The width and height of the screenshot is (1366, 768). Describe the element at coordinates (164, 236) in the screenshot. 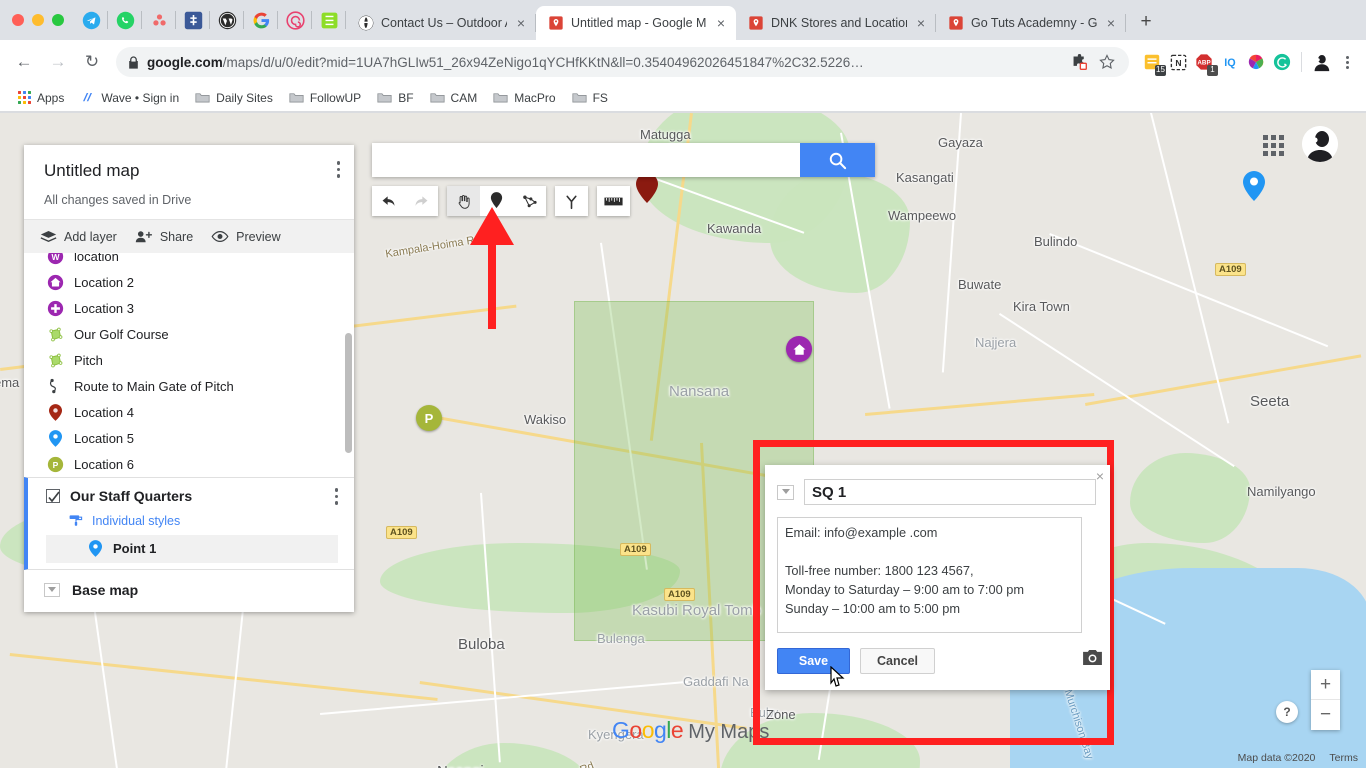

I see `share-button: Share` at that location.